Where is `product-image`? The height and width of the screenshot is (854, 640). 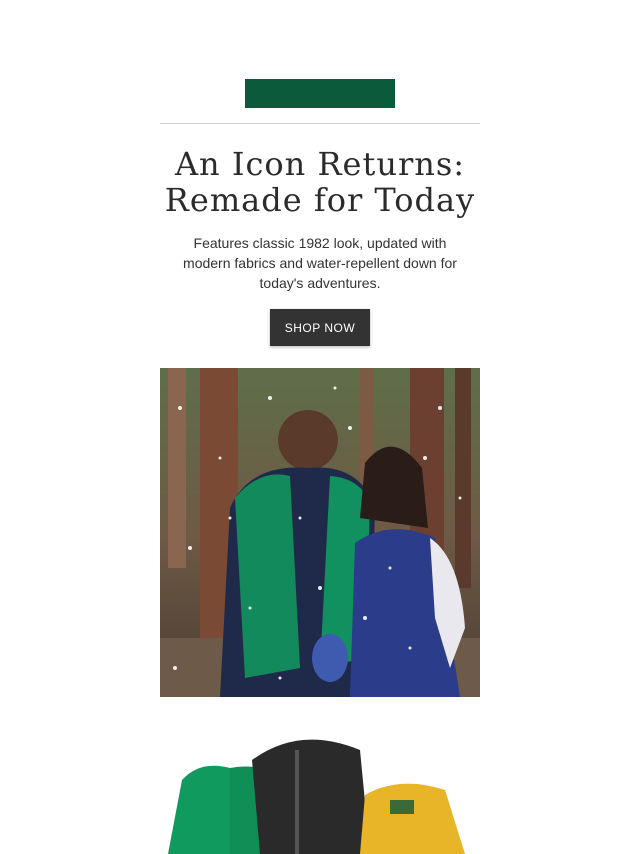
product-image is located at coordinates (320, 787).